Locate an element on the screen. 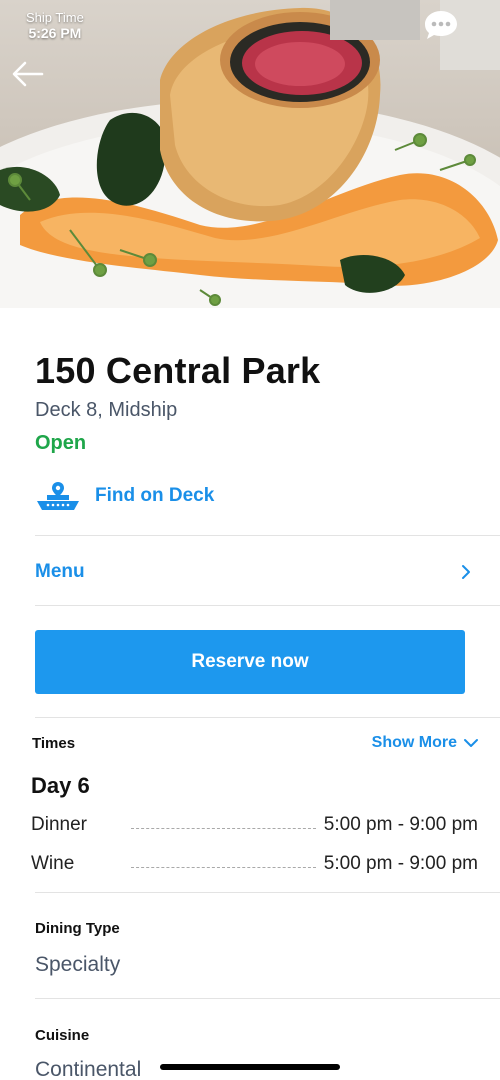 Image resolution: width=500 pixels, height=1080 pixels. meal-name: Wine is located at coordinates (53, 863).